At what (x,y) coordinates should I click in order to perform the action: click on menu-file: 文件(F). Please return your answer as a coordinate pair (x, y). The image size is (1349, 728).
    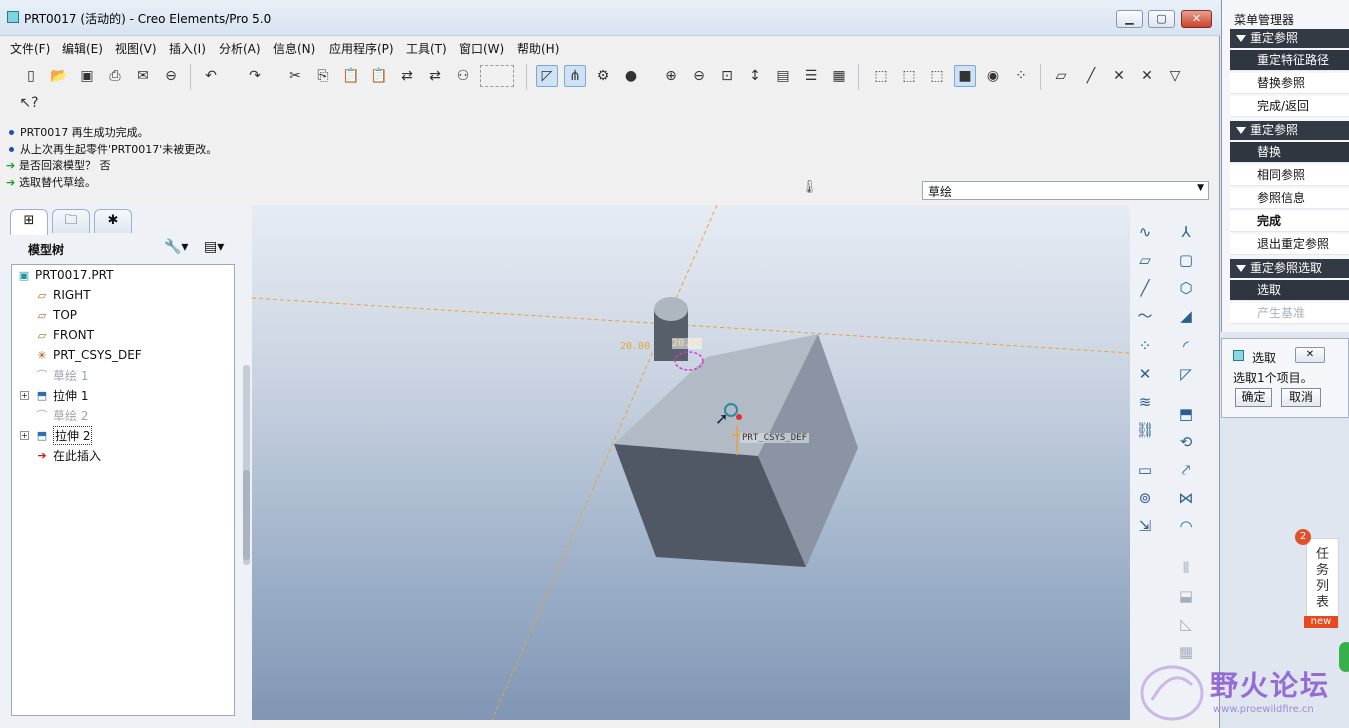
    Looking at the image, I should click on (30, 48).